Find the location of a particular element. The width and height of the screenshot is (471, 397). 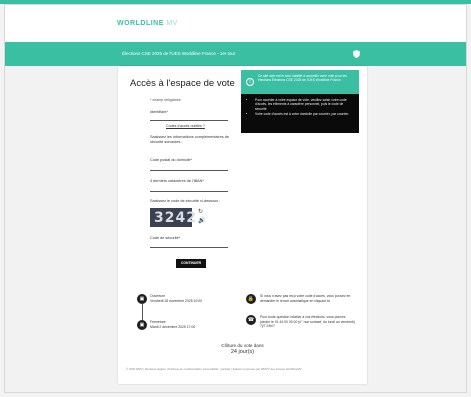

shield-icon is located at coordinates (356, 54).